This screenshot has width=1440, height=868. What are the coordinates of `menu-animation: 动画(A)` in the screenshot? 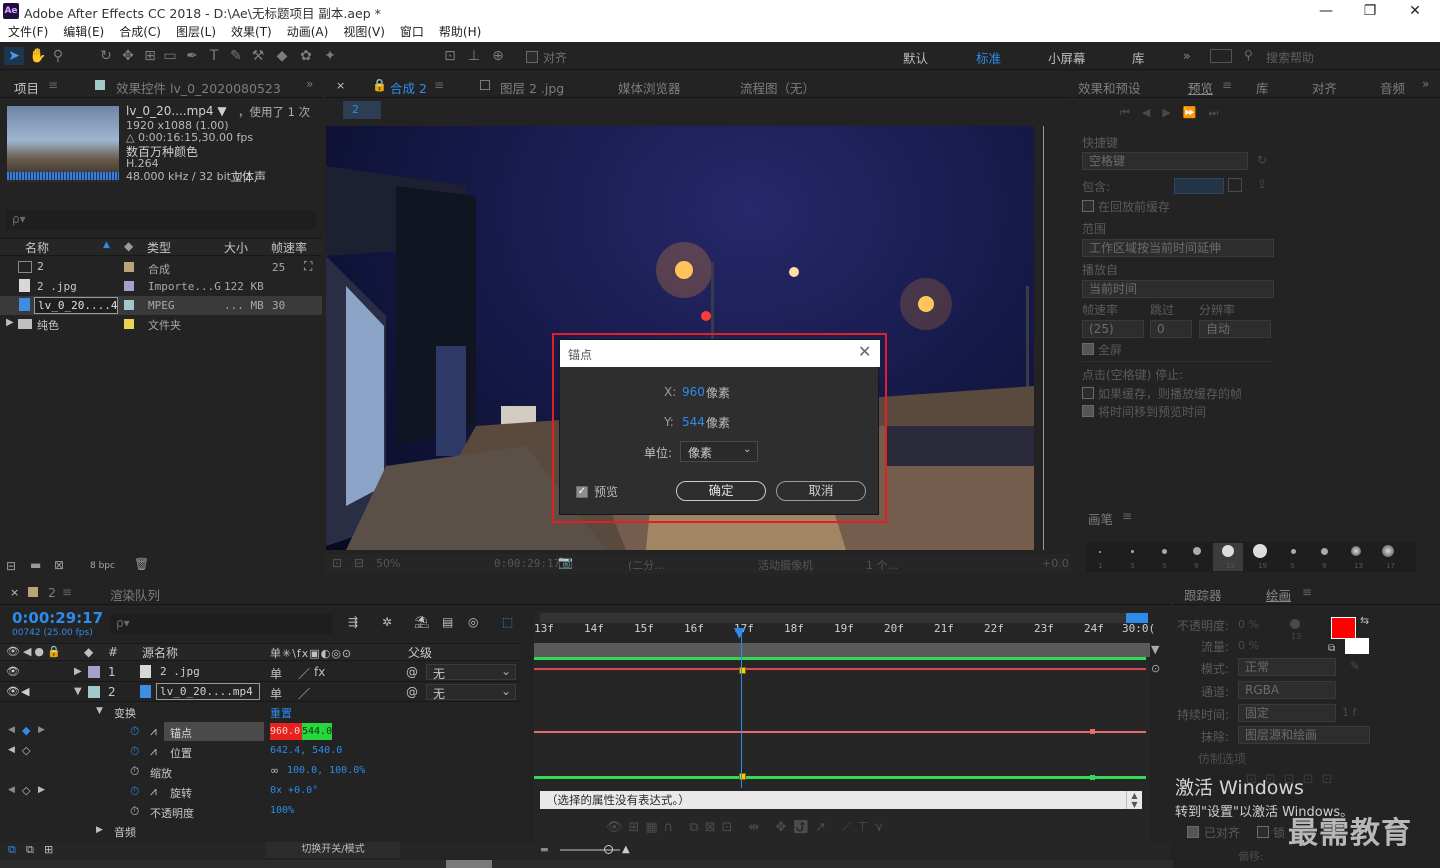 It's located at (307, 32).